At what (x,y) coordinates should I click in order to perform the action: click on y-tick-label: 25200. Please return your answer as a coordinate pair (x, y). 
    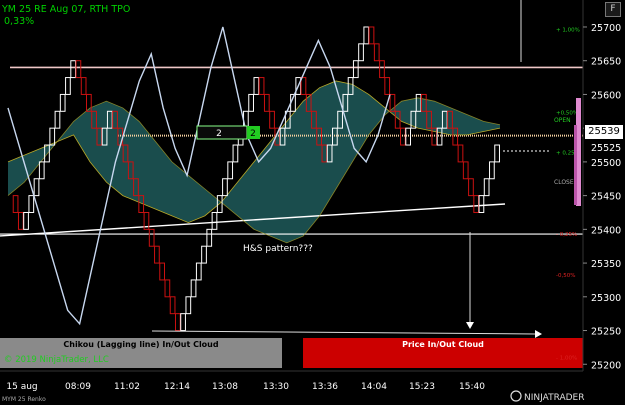
    Looking at the image, I should click on (606, 365).